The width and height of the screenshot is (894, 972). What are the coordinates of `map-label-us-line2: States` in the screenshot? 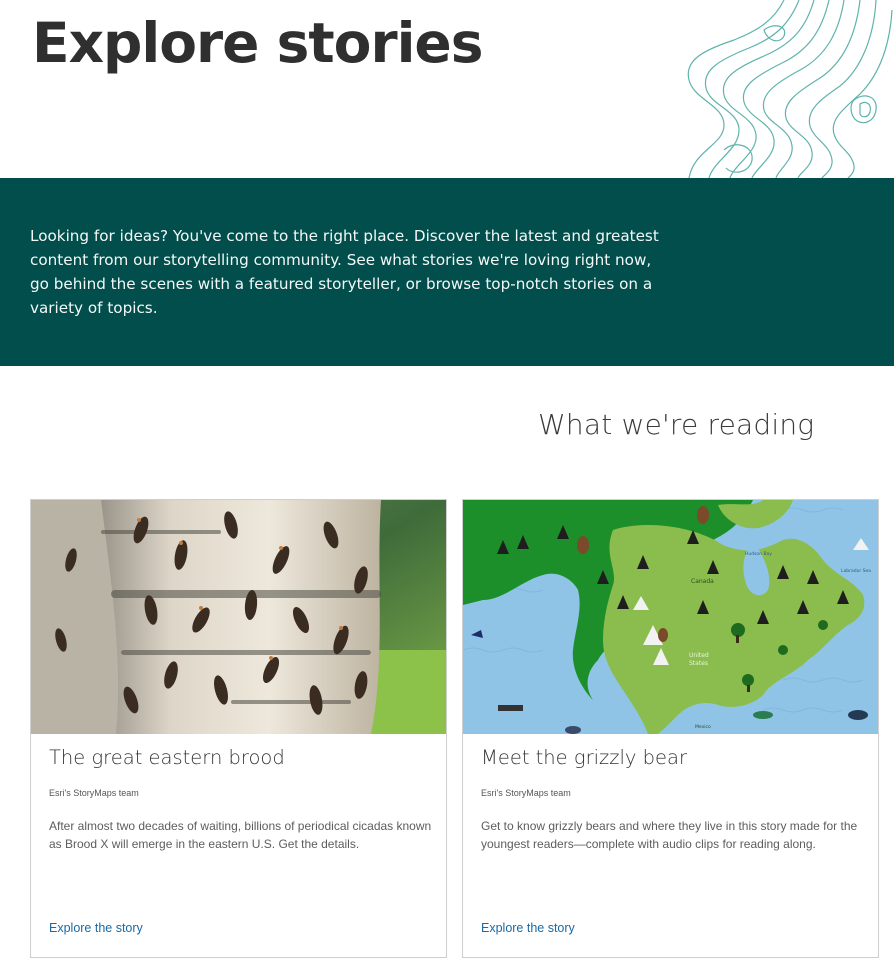 It's located at (698, 663).